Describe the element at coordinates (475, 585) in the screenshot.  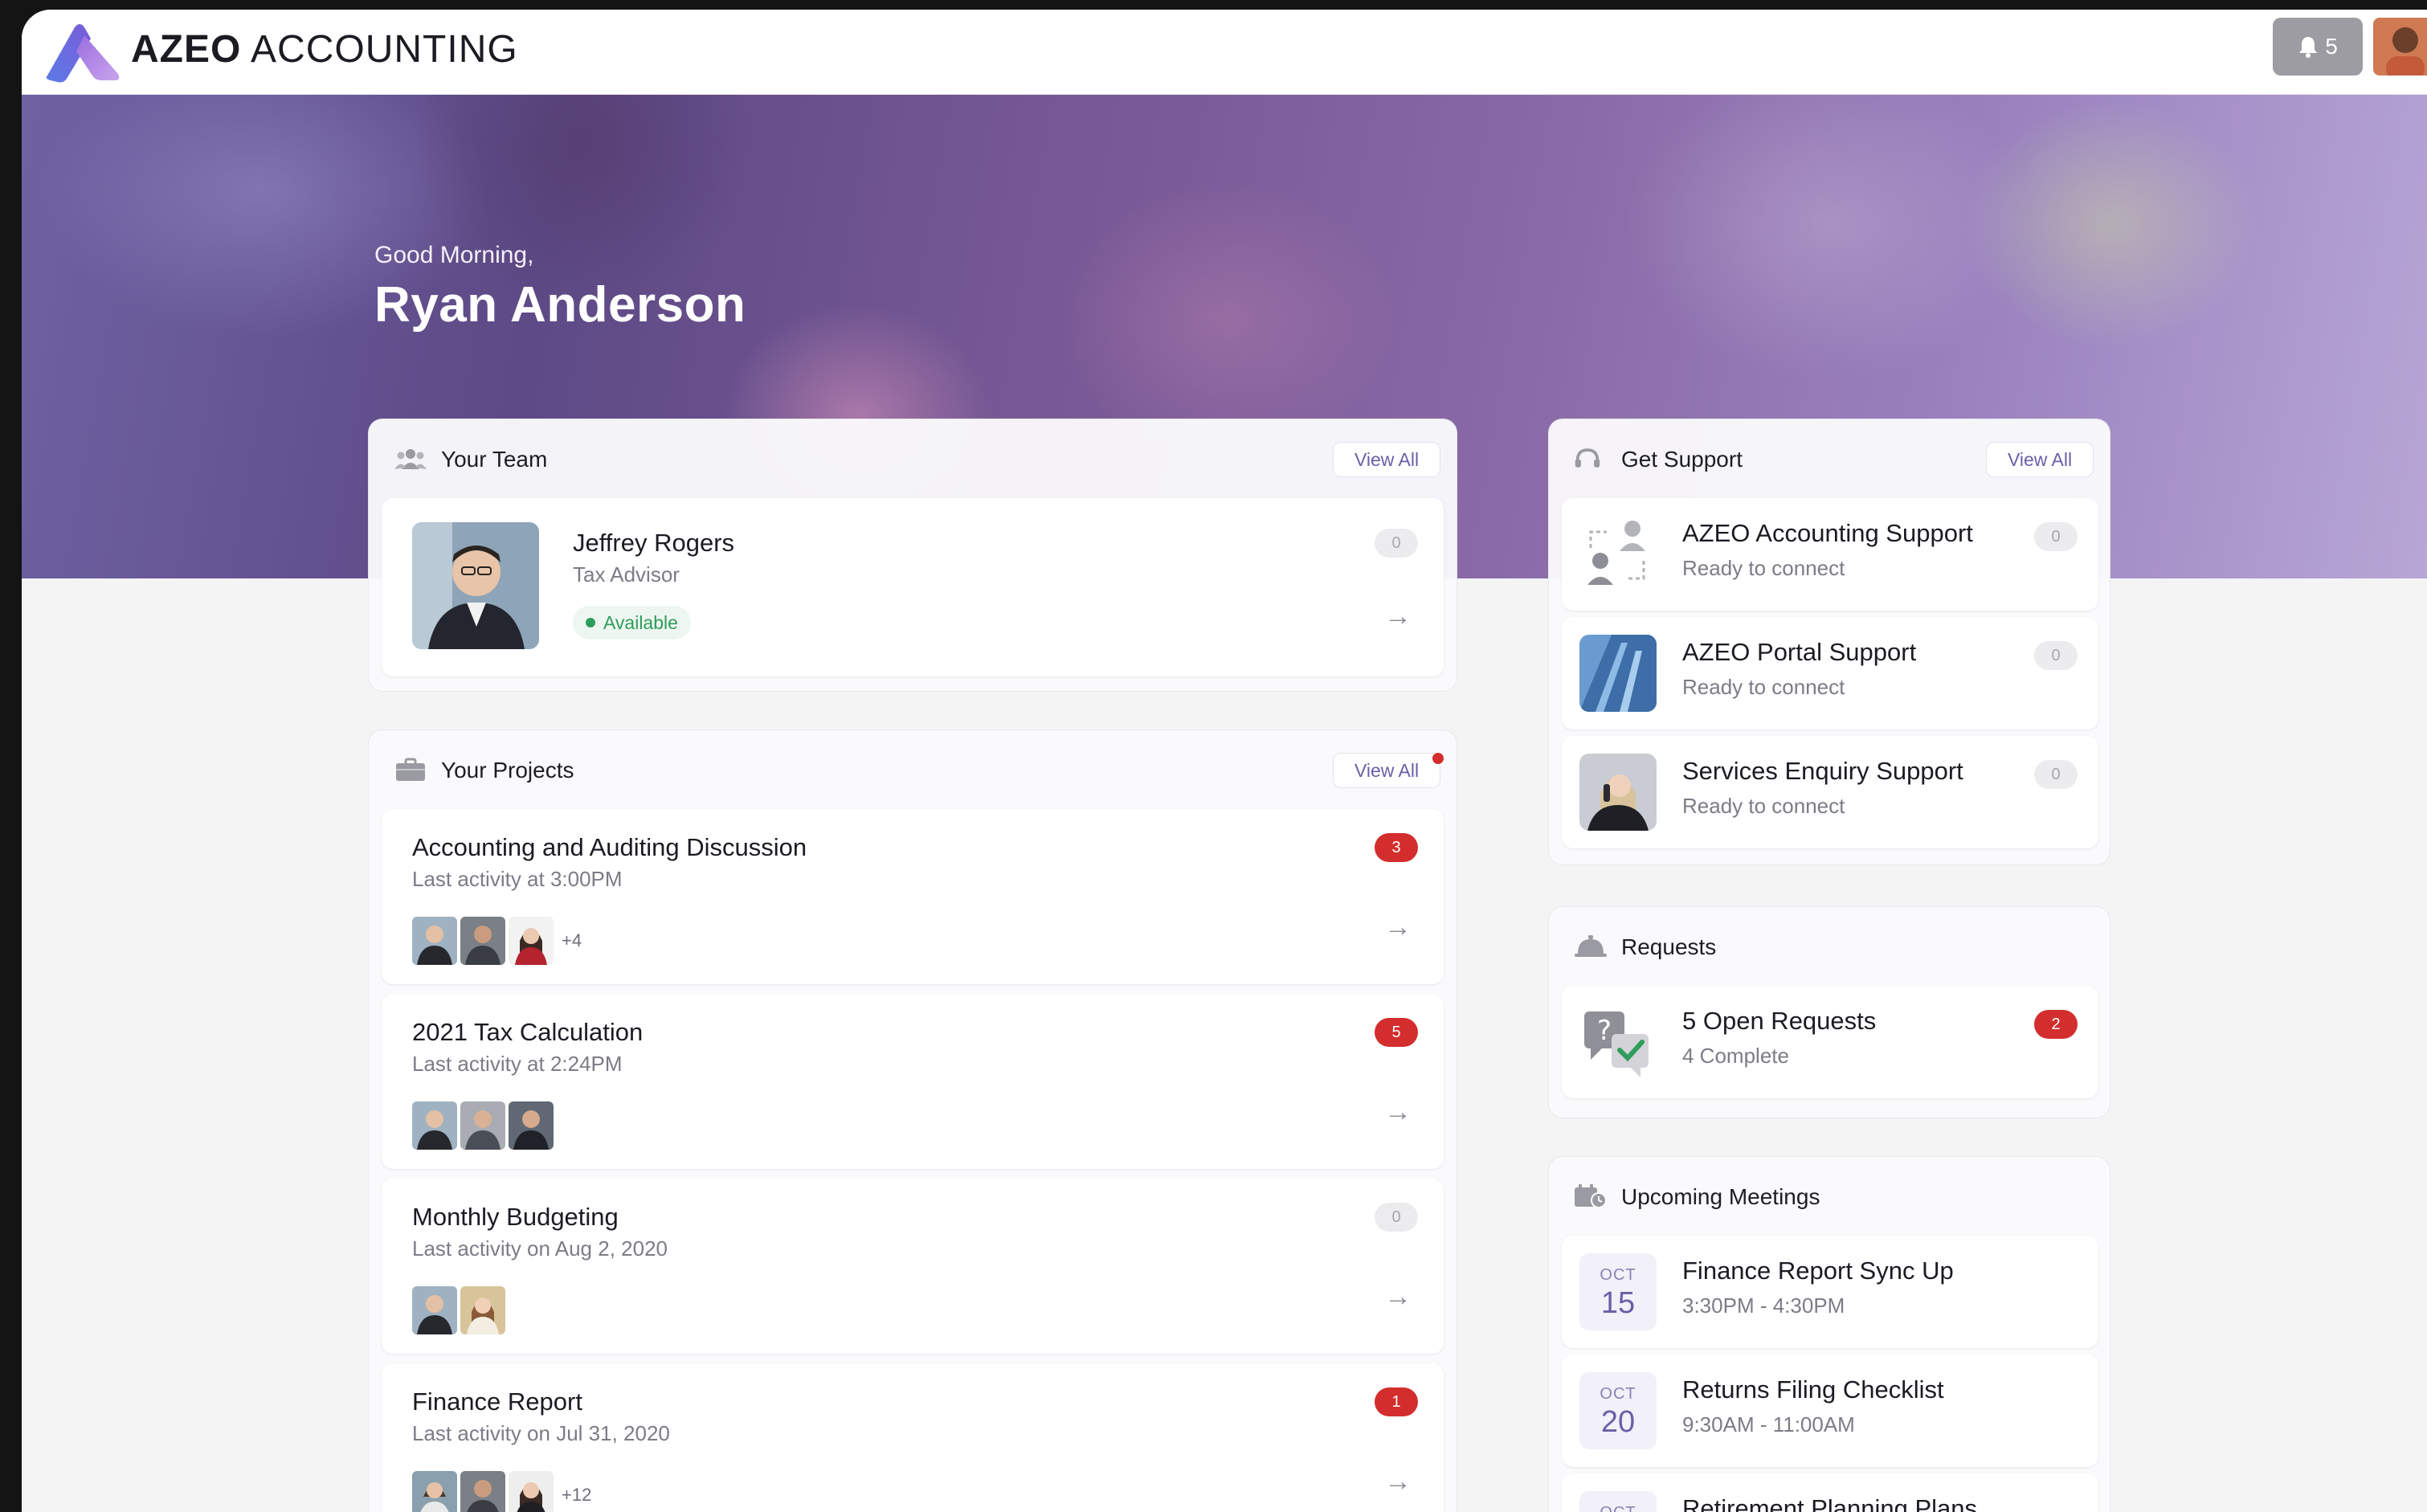
I see `team-member-photo` at that location.